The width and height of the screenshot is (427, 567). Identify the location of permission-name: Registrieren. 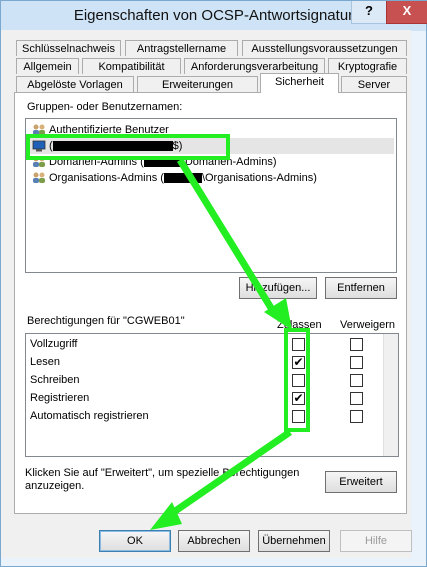
(60, 398).